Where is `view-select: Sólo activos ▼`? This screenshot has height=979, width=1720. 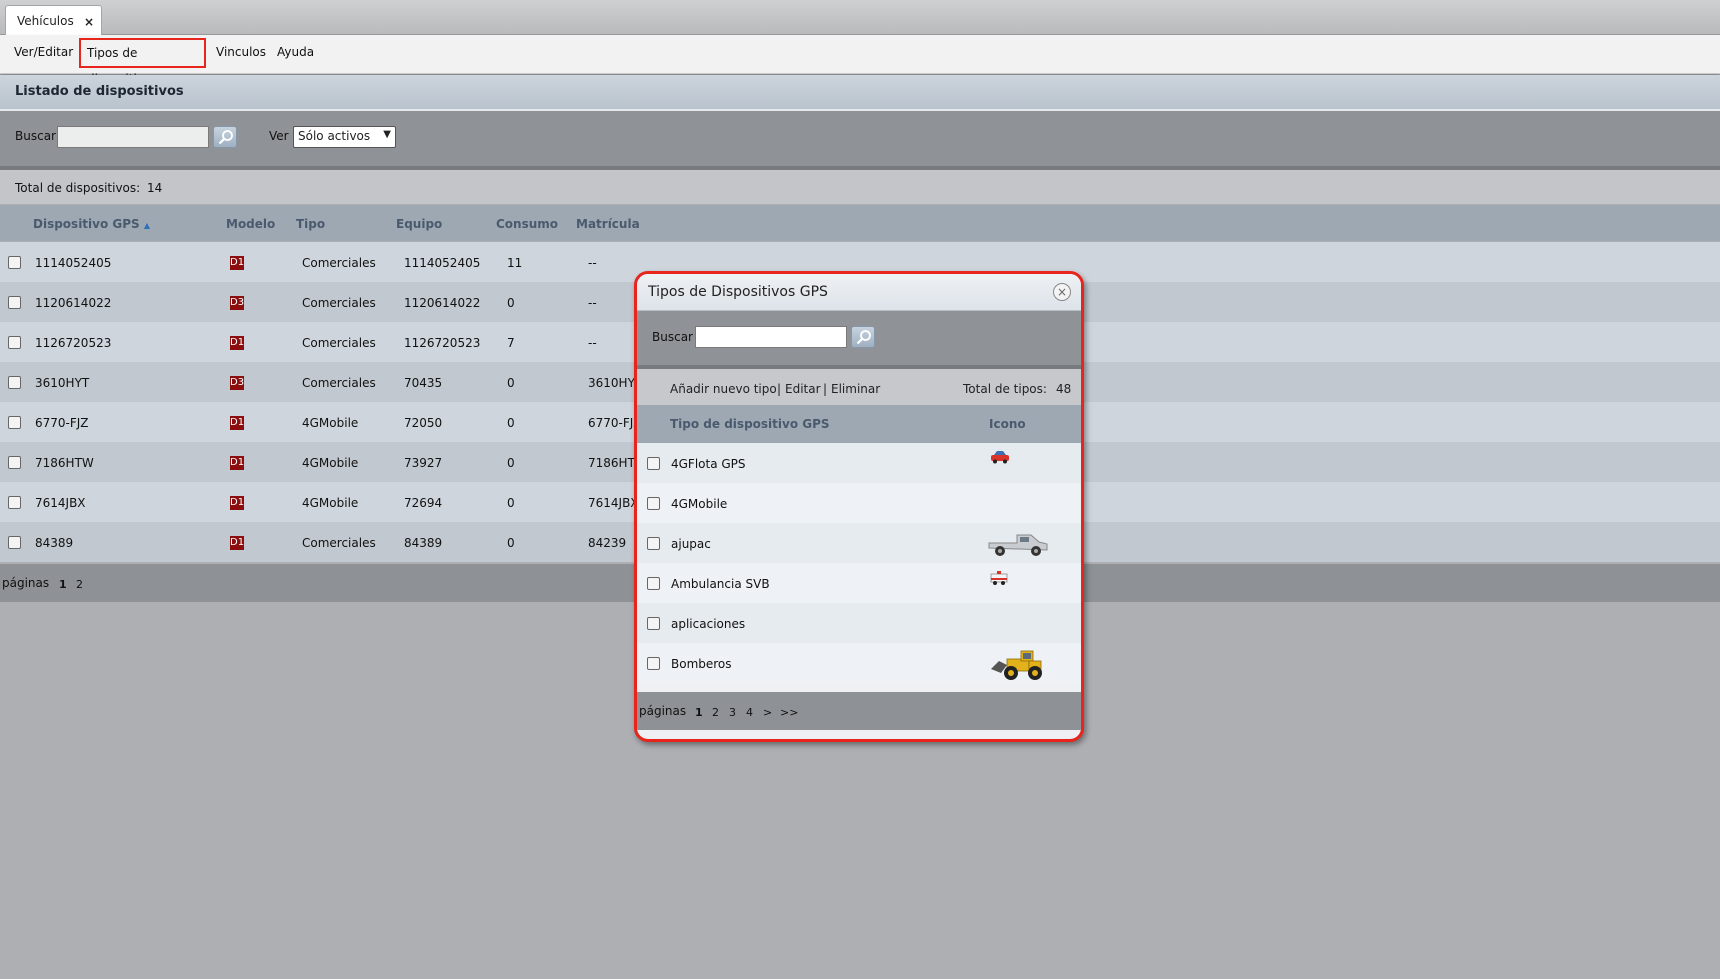
view-select: Sólo activos ▼ is located at coordinates (344, 137).